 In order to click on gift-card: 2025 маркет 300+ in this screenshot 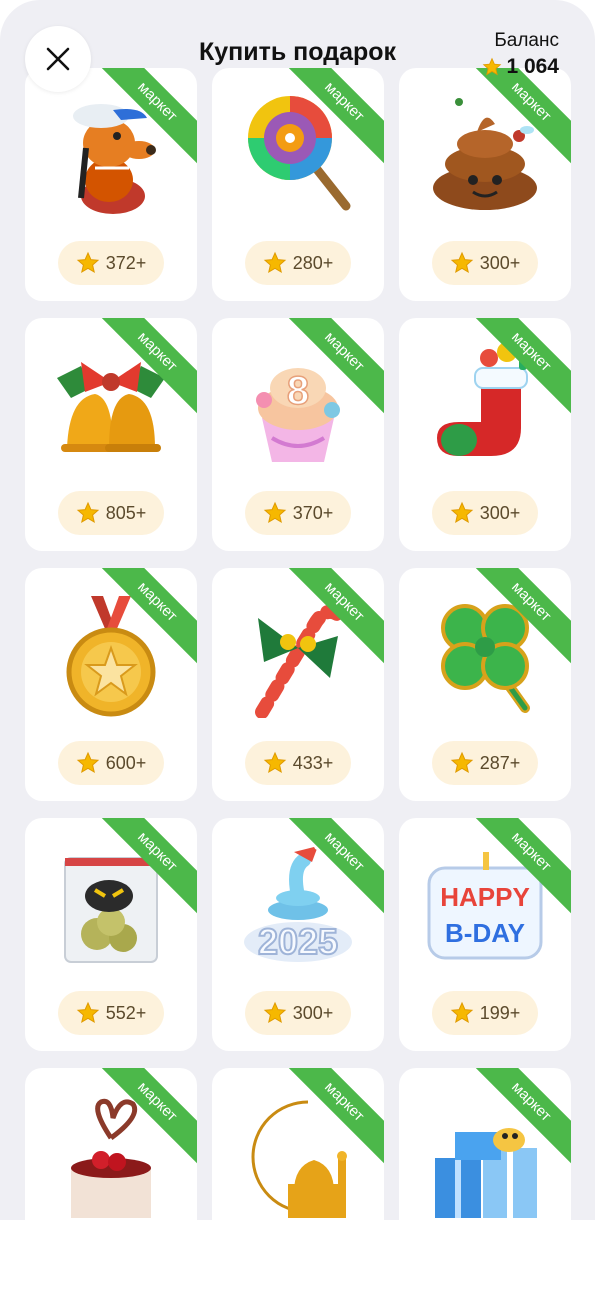, I will do `click(298, 934)`.